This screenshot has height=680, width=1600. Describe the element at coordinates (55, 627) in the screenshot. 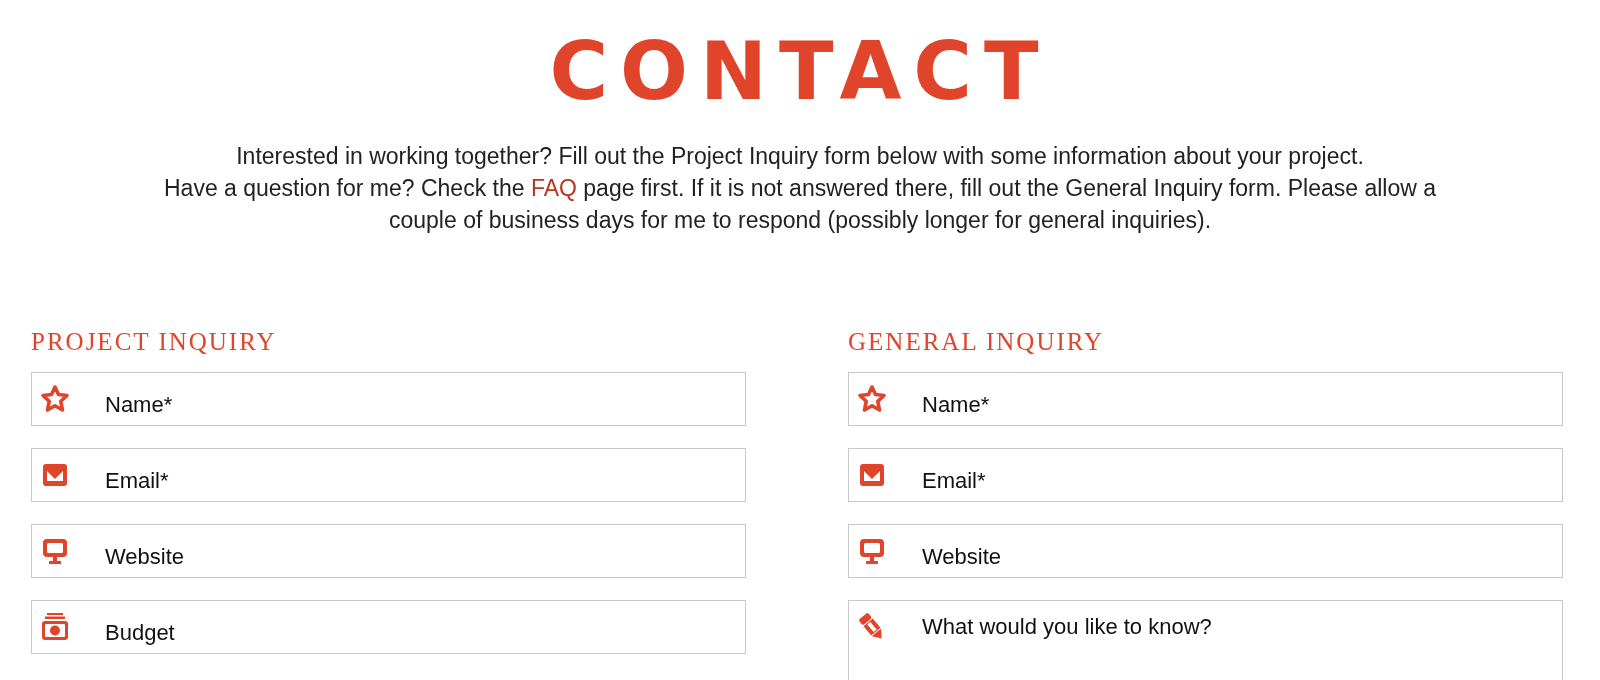

I see `money-stack-icon` at that location.